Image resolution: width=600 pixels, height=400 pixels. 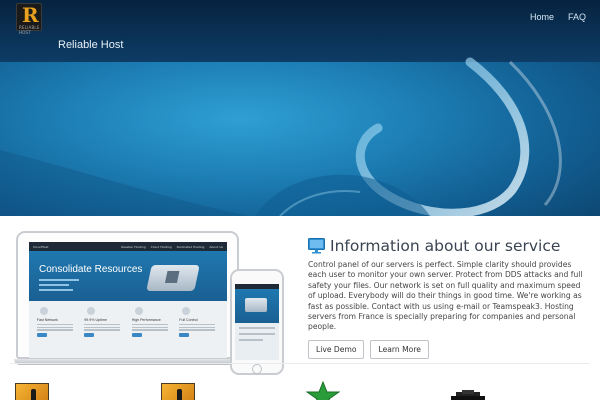 I want to click on mockup-brand: CloudHost, so click(x=41, y=246).